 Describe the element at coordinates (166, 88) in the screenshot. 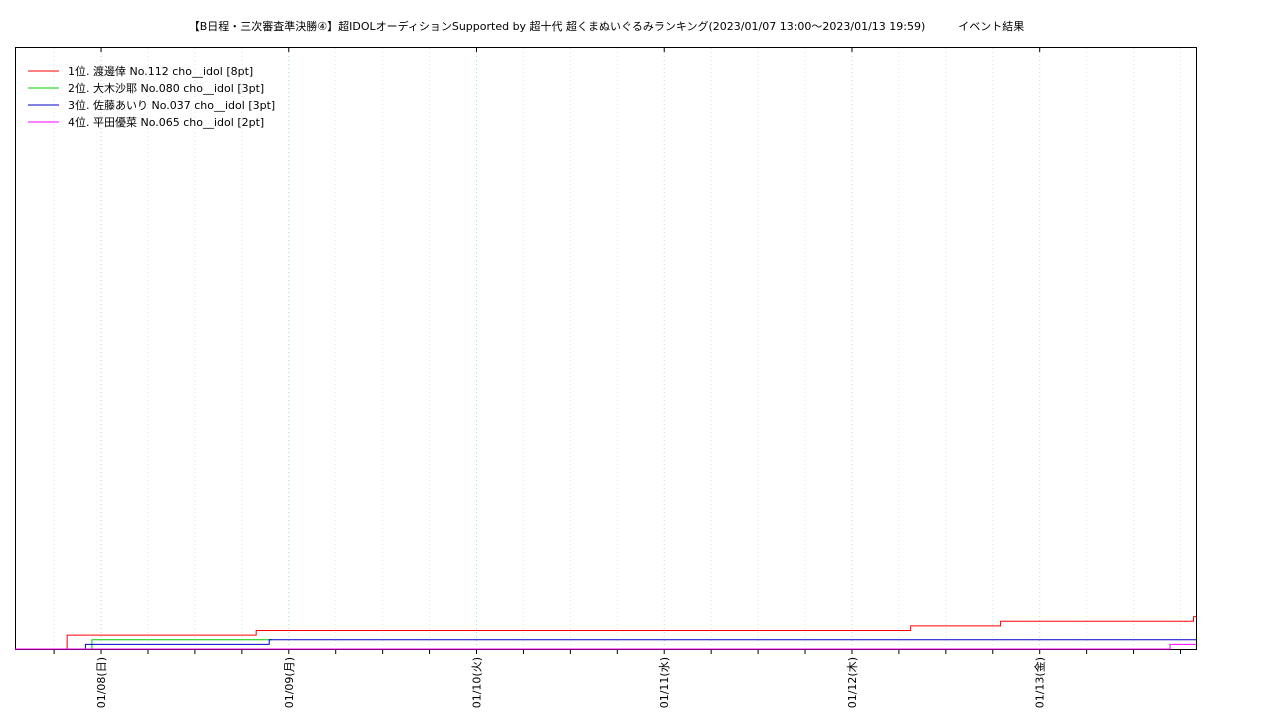

I see `legend-label: 2位. 大木沙耶 No.080 cho__idol [3pt]` at that location.